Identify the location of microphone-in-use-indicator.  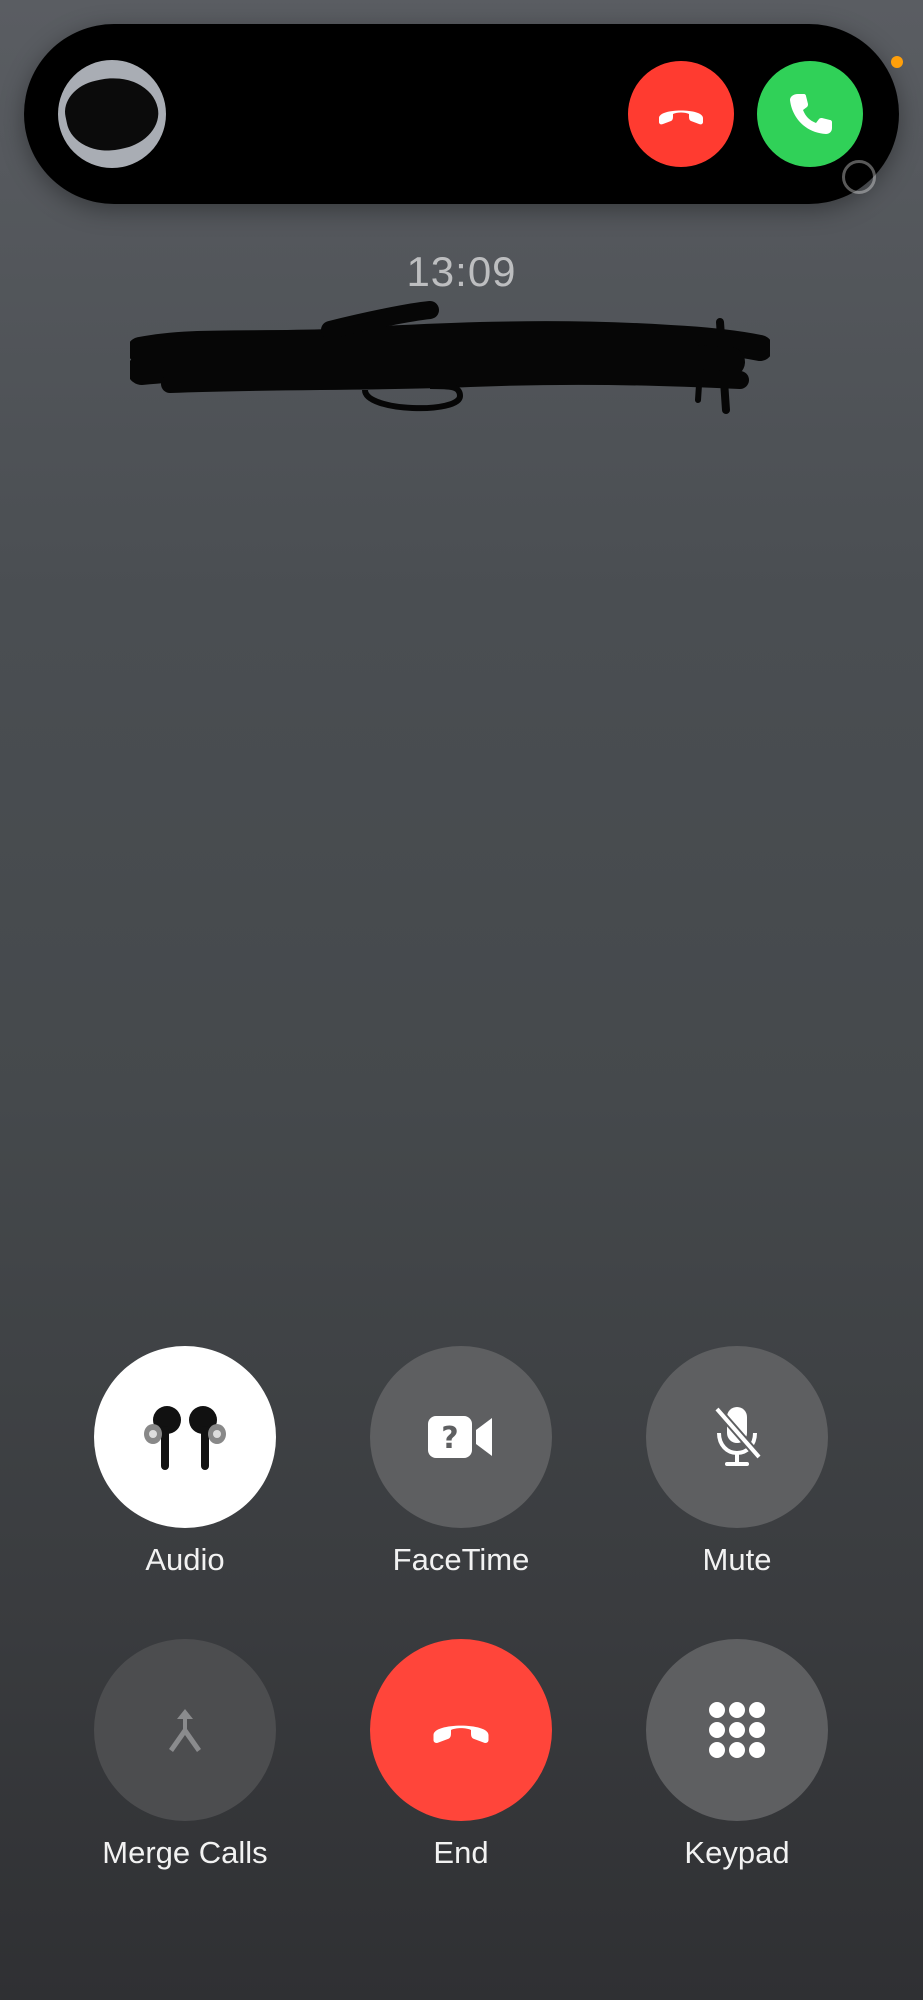
(897, 62).